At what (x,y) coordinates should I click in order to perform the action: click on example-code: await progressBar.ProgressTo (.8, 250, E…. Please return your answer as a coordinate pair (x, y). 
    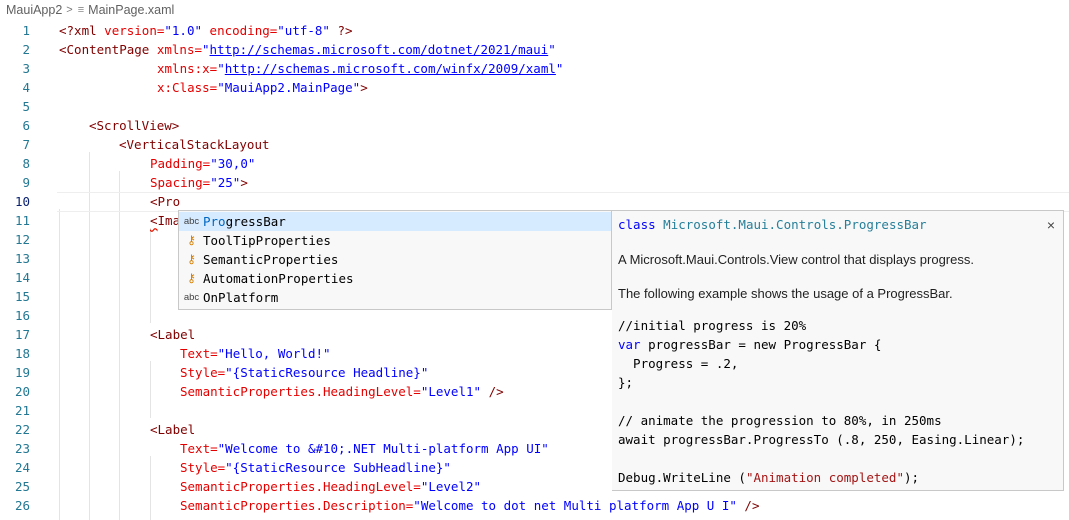
    Looking at the image, I should click on (821, 439).